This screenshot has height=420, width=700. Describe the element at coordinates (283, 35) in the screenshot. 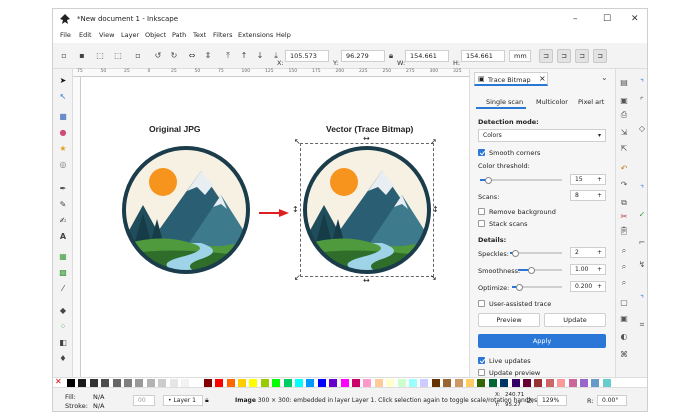

I see `menu-help: Help` at that location.